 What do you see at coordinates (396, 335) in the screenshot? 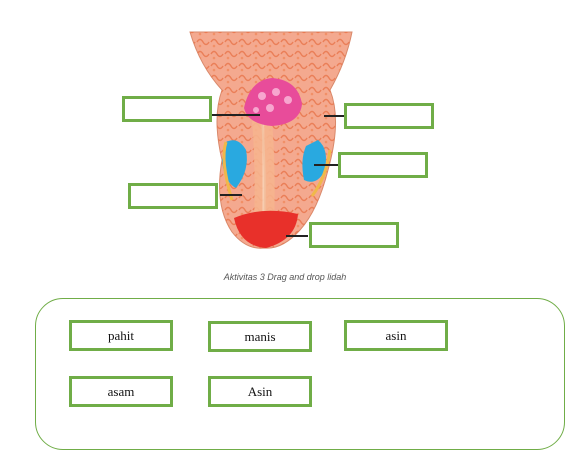
I see `answer-chip-asin: asin` at bounding box center [396, 335].